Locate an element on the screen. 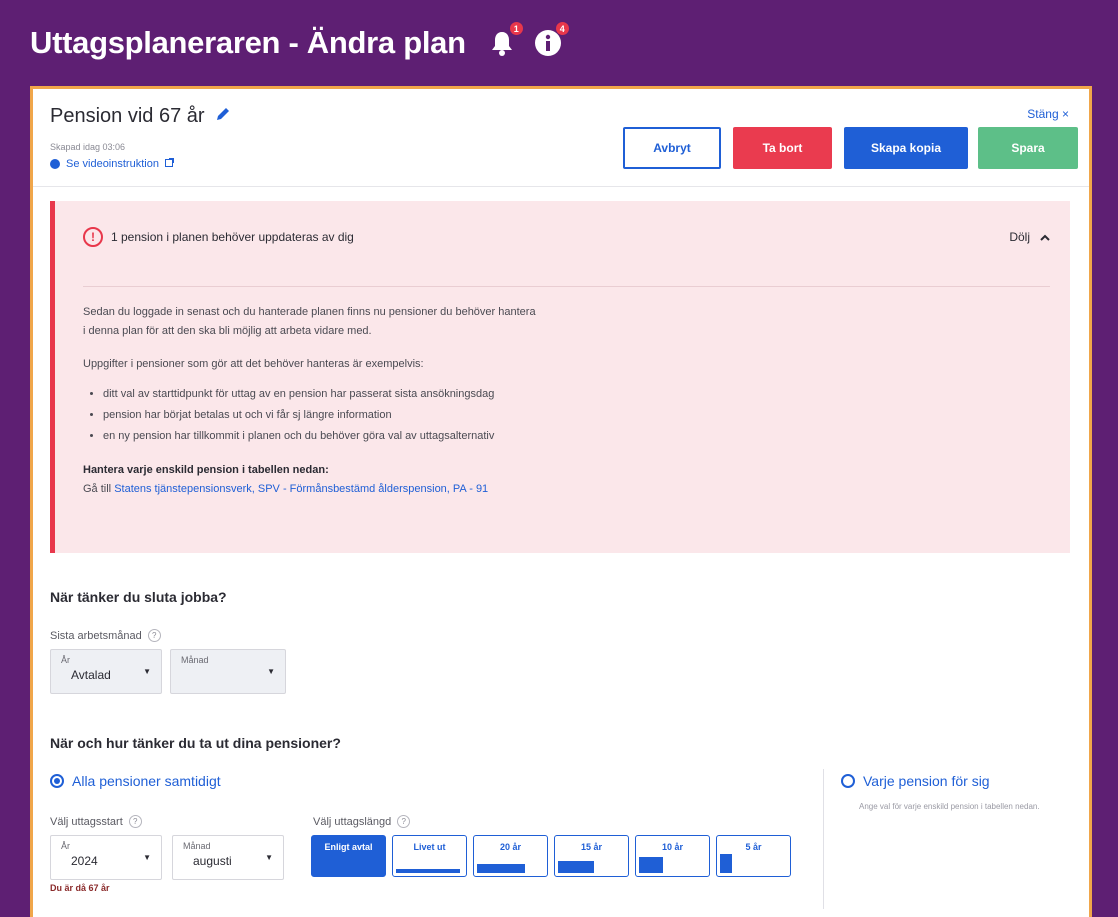 This screenshot has width=1118, height=917. alert-divider is located at coordinates (566, 286).